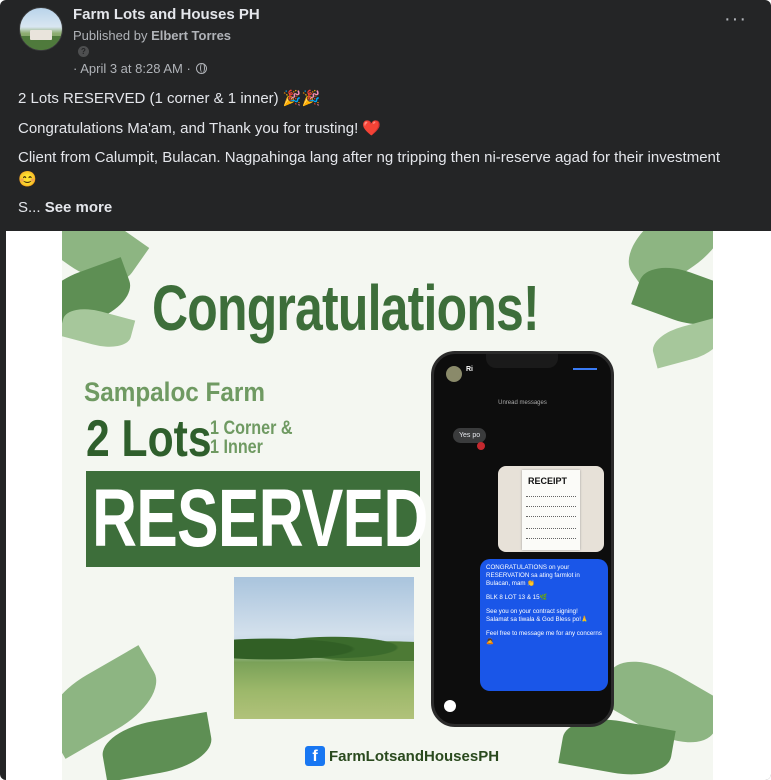 This screenshot has width=771, height=780. I want to click on post-meta: · April 3 at 8:28 AM ·, so click(140, 68).